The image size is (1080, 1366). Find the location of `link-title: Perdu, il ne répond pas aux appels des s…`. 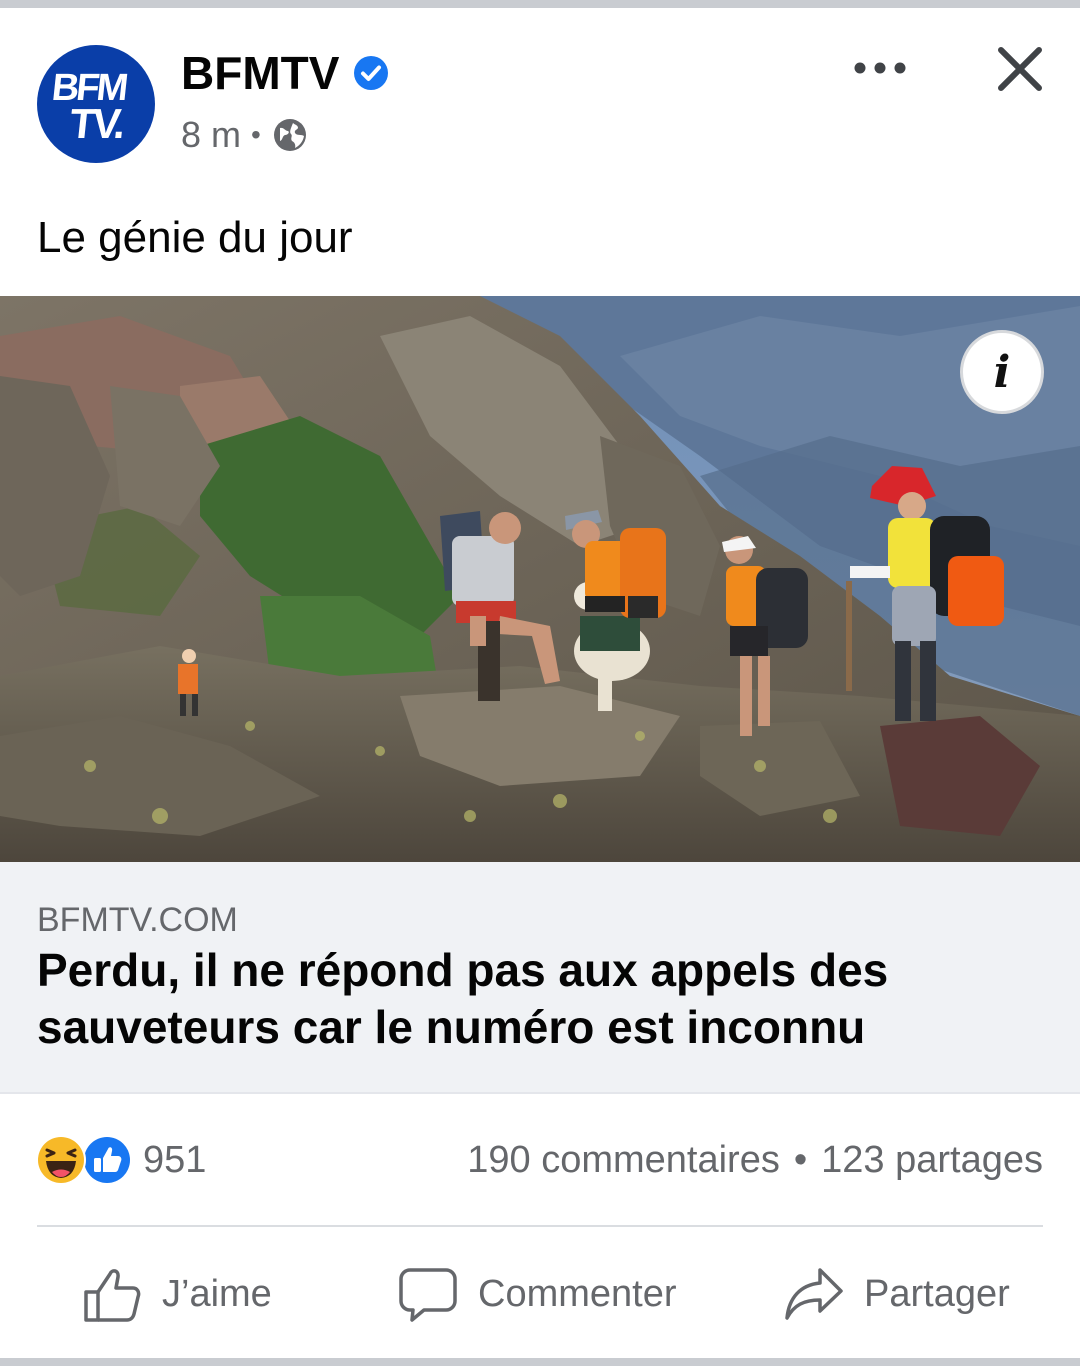

link-title: Perdu, il ne répond pas aux appels des s… is located at coordinates (542, 999).